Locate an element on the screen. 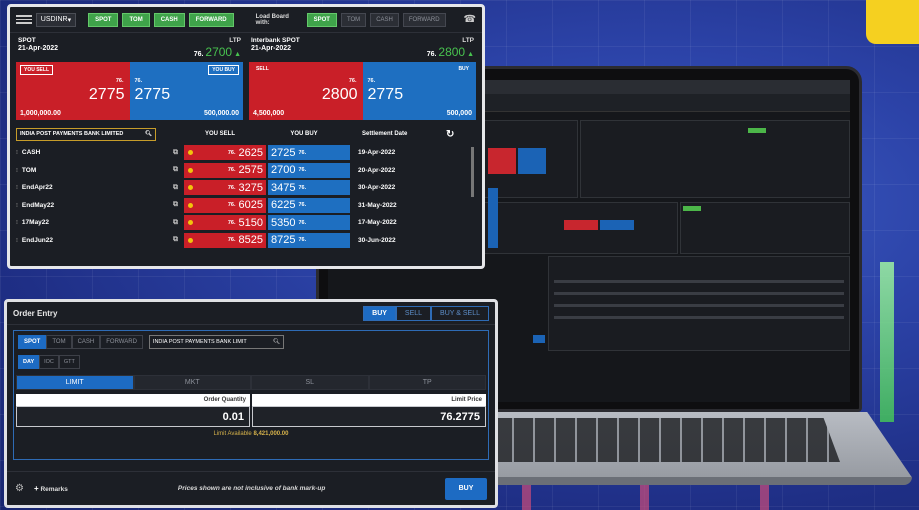 The height and width of the screenshot is (510, 919). screen-tile is located at coordinates (502, 161).